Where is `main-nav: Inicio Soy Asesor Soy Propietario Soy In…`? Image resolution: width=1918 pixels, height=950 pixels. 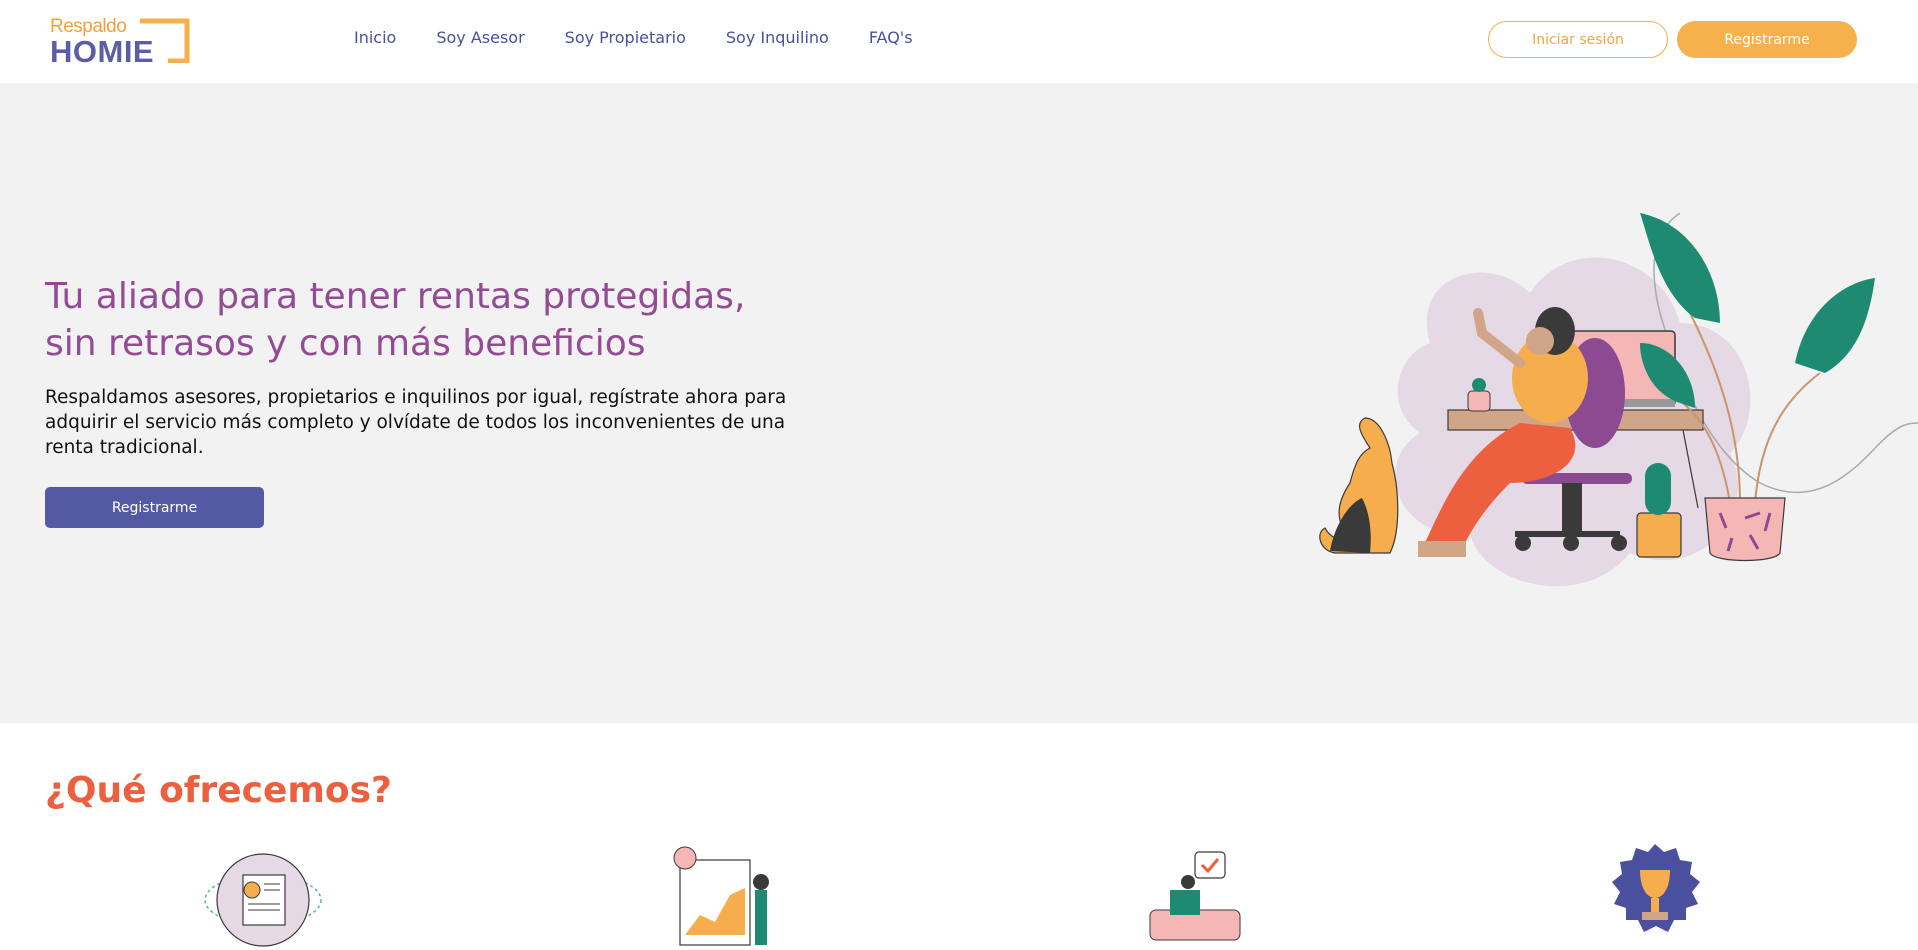 main-nav: Inicio Soy Asesor Soy Propietario Soy In… is located at coordinates (653, 37).